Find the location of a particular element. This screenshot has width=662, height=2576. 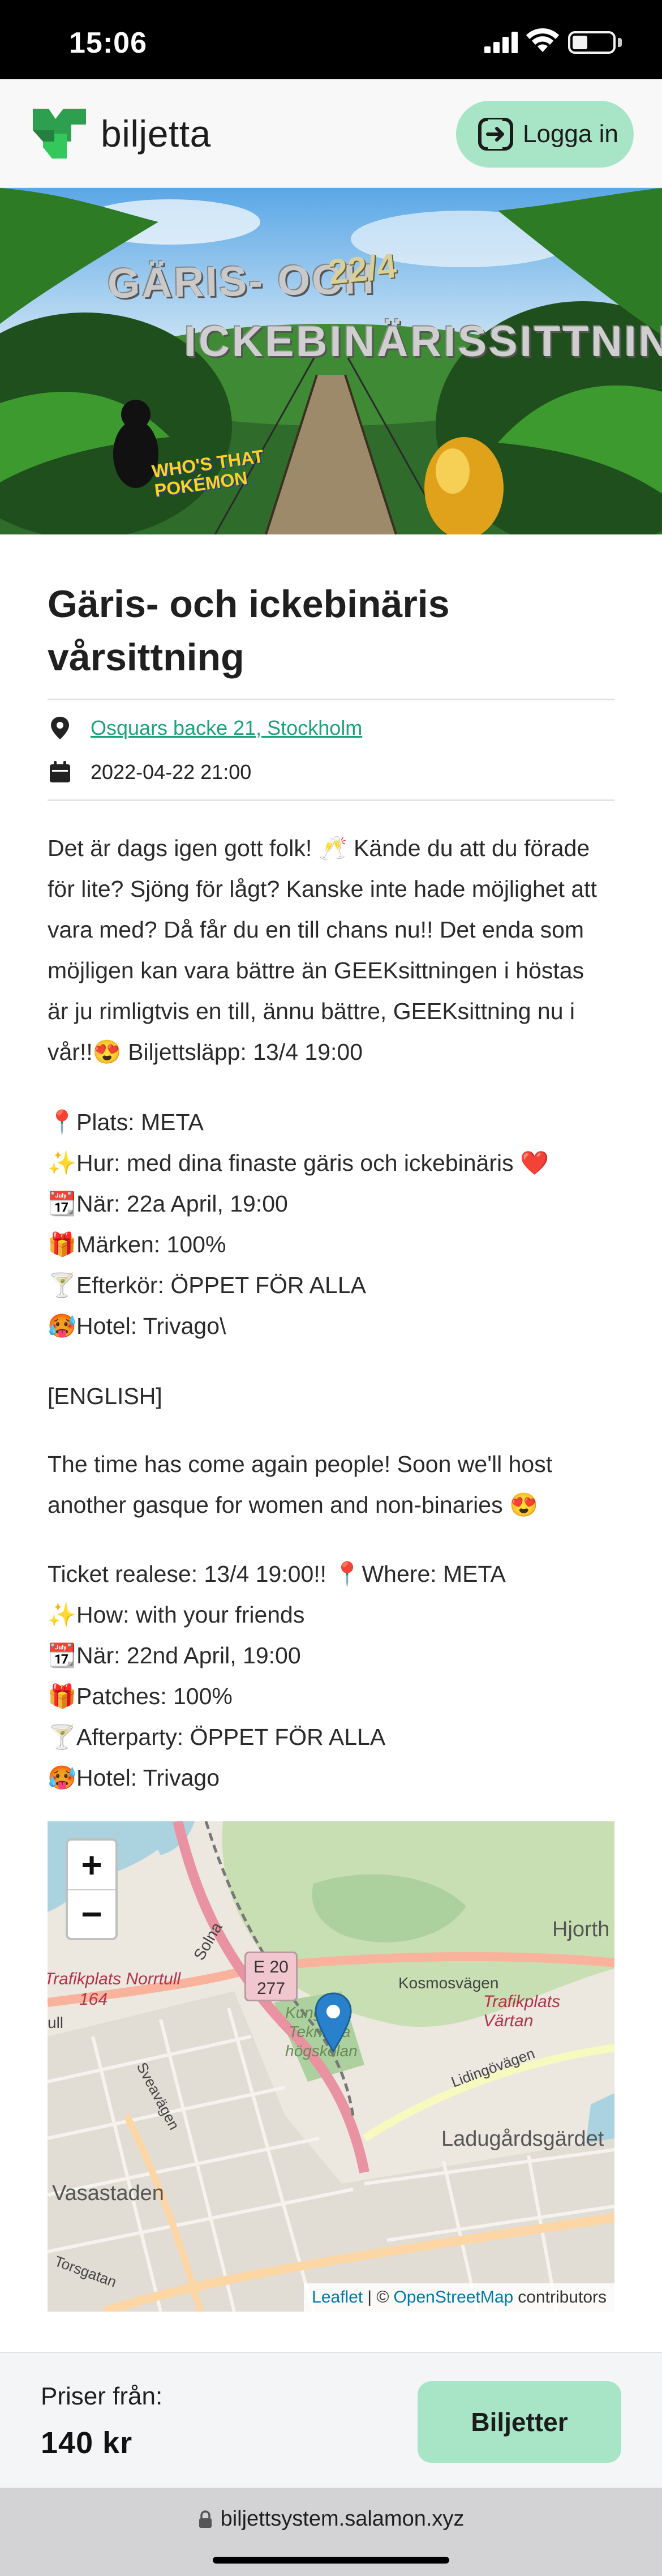

route-e20: E 20 is located at coordinates (271, 1967).